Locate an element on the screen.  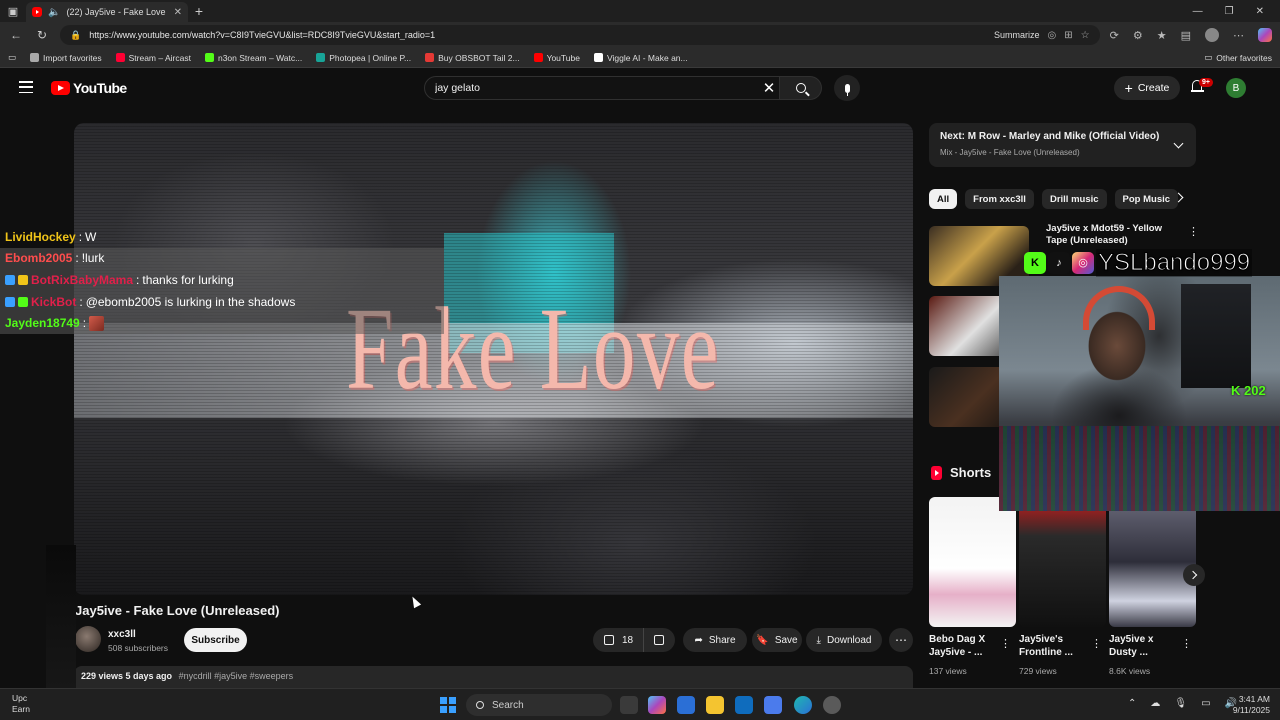
summarize-button: Summarize is located at coordinates (1017, 35).